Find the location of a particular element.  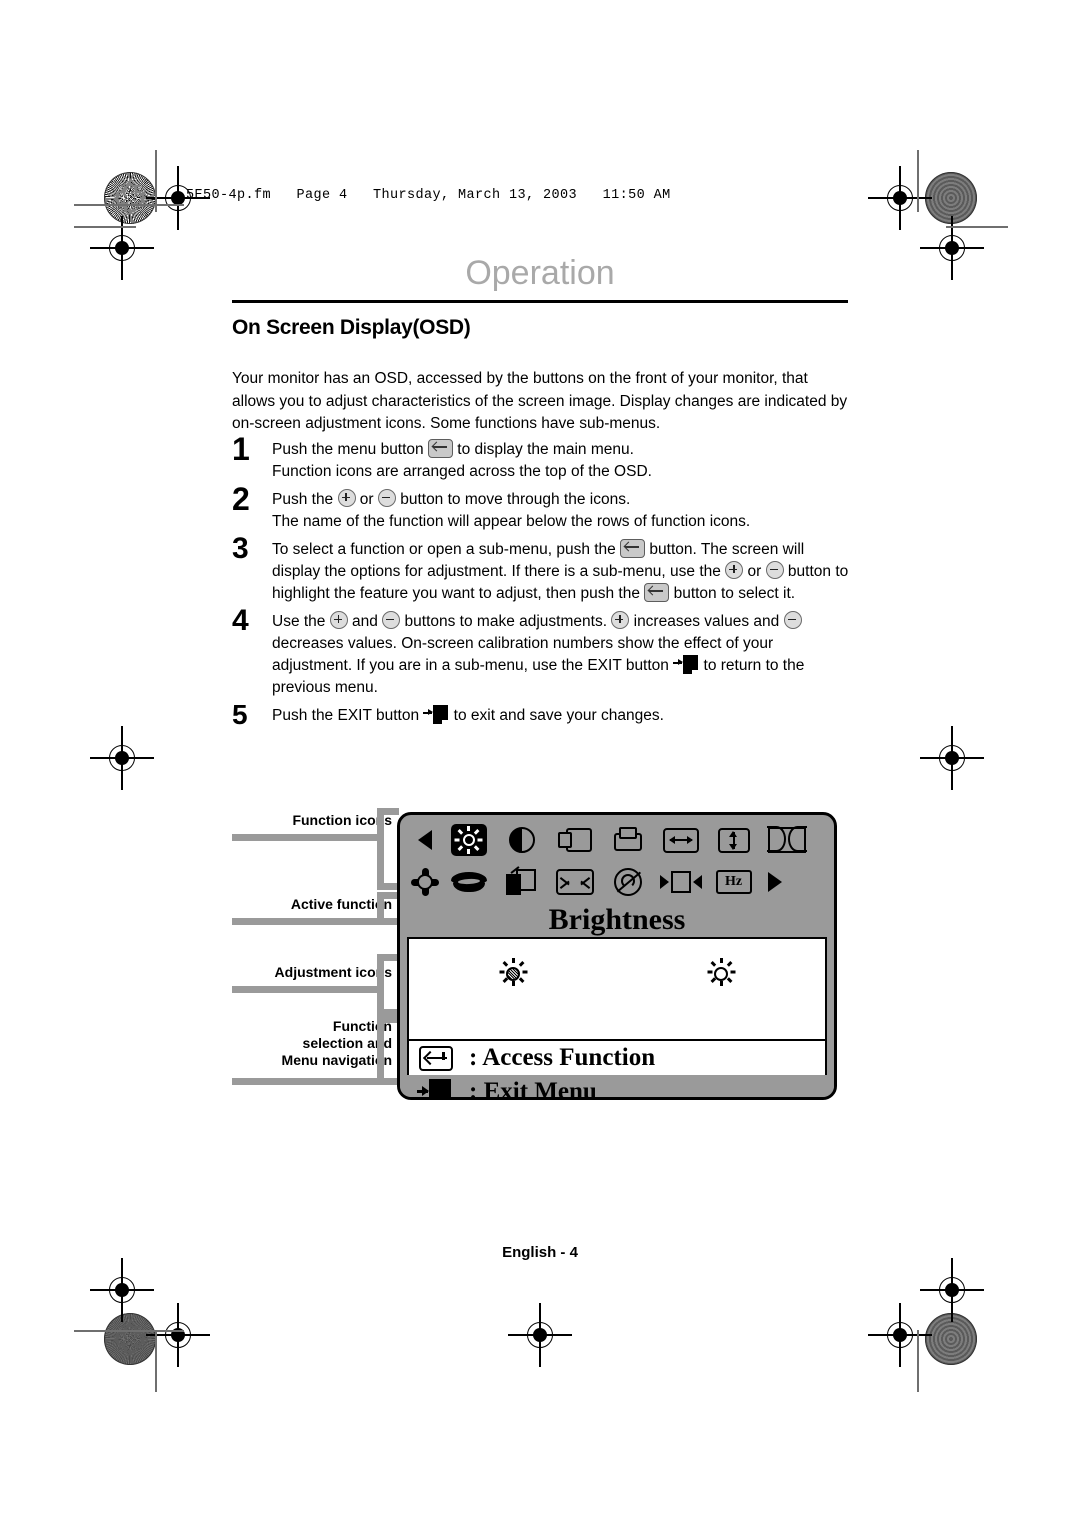

page-title: Operation is located at coordinates (540, 273).